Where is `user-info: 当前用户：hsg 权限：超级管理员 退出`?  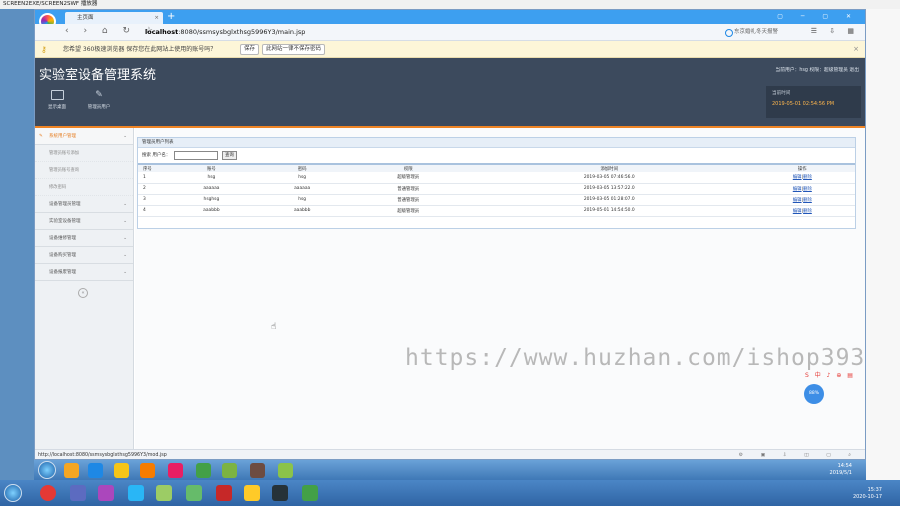
user-info: 当前用户：hsg 权限：超级管理员 退出 is located at coordinates (817, 69).